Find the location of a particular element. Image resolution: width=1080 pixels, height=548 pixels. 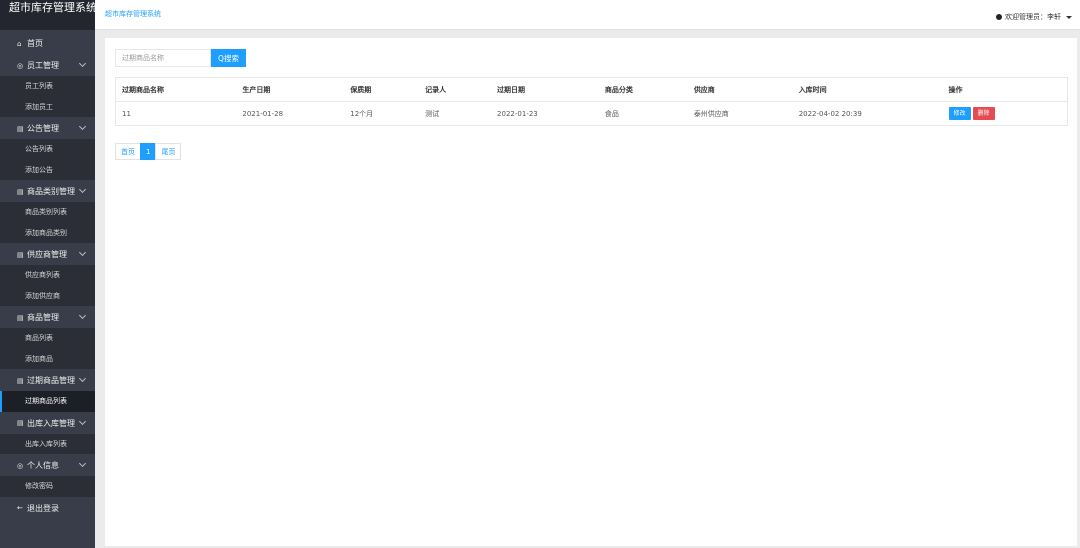

sidebar-group-label: 退出登录 is located at coordinates (43, 508).